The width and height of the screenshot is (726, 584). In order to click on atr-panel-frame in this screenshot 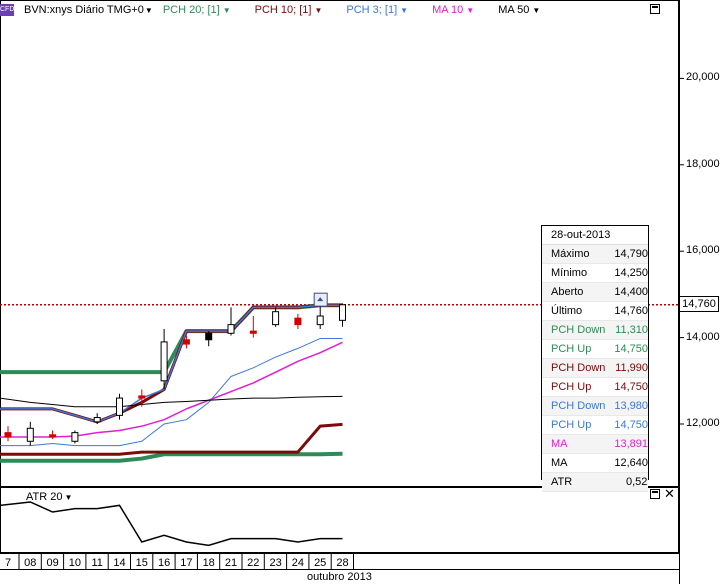, I will do `click(339, 520)`.